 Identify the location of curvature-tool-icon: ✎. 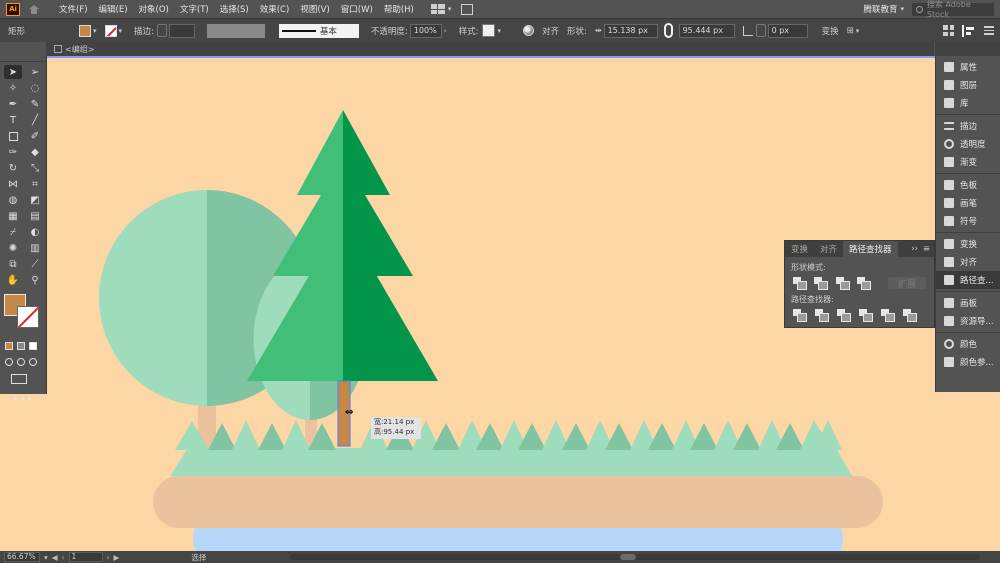
(35, 104).